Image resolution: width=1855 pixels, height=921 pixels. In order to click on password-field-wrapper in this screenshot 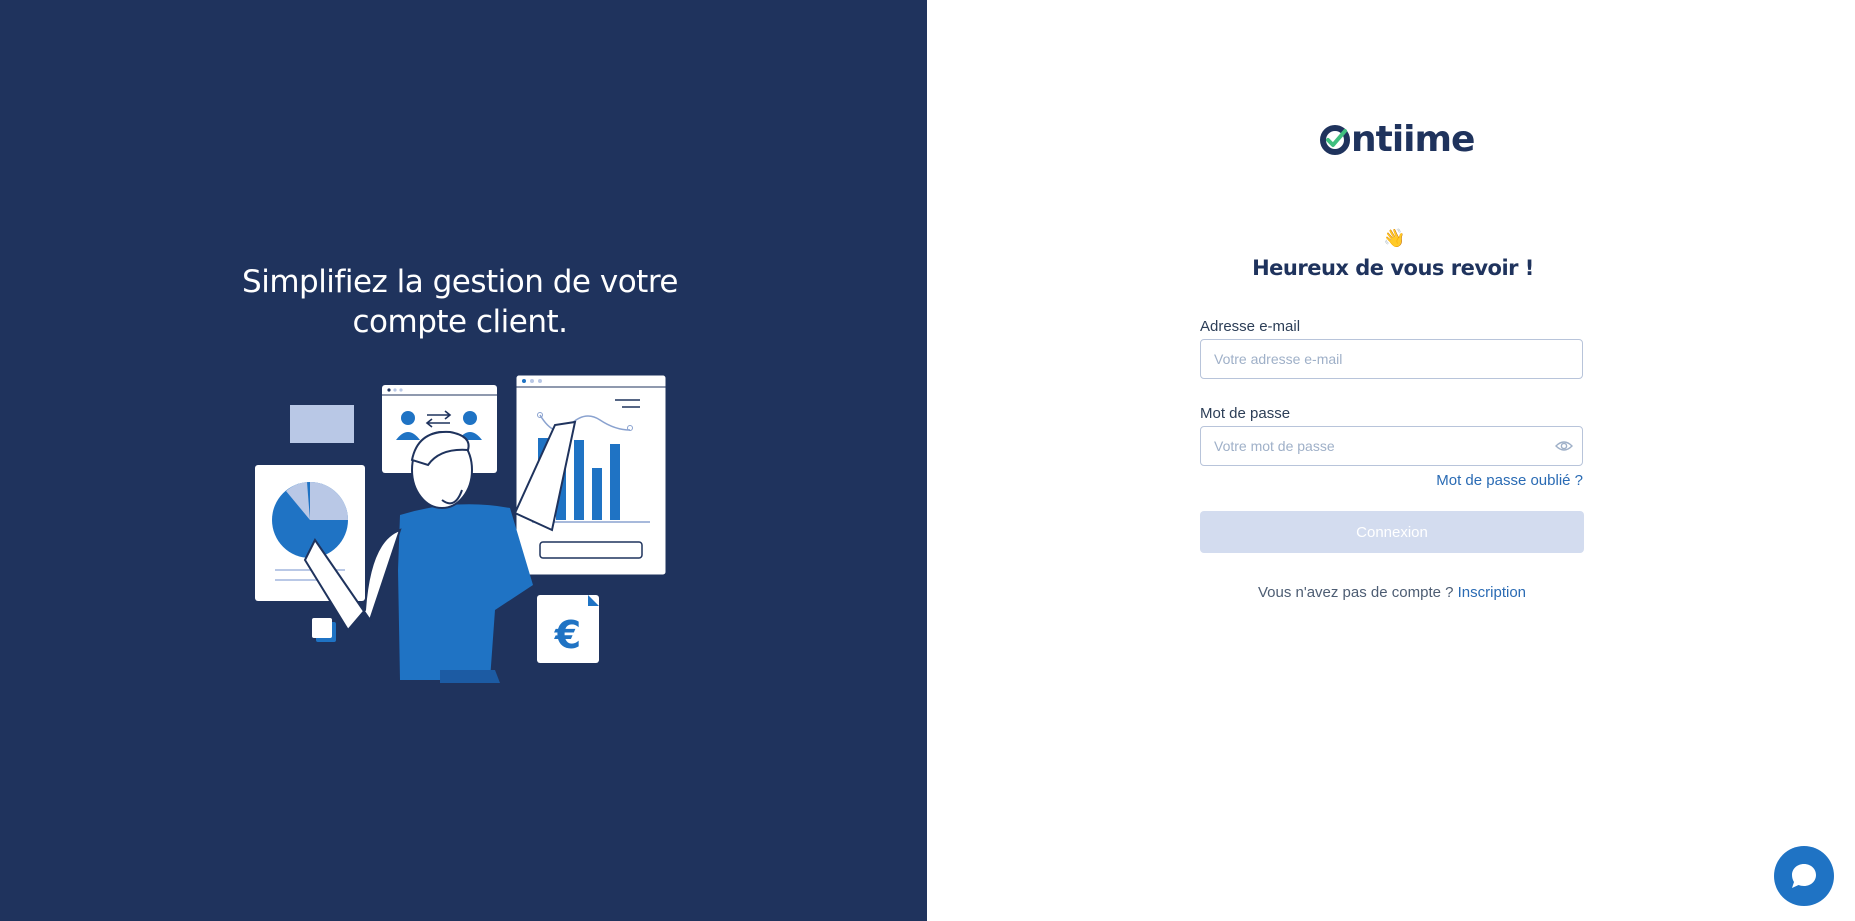, I will do `click(1391, 446)`.